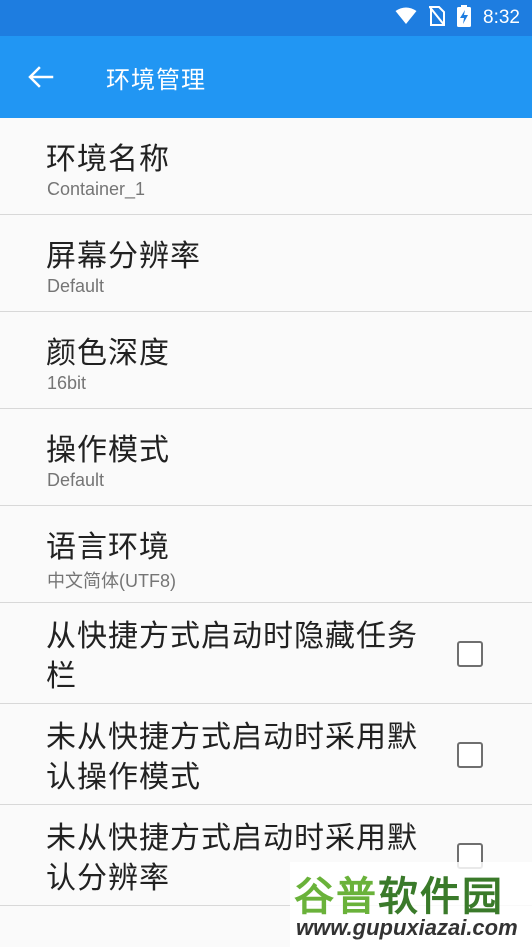 This screenshot has width=532, height=947. I want to click on back-button, so click(41, 77).